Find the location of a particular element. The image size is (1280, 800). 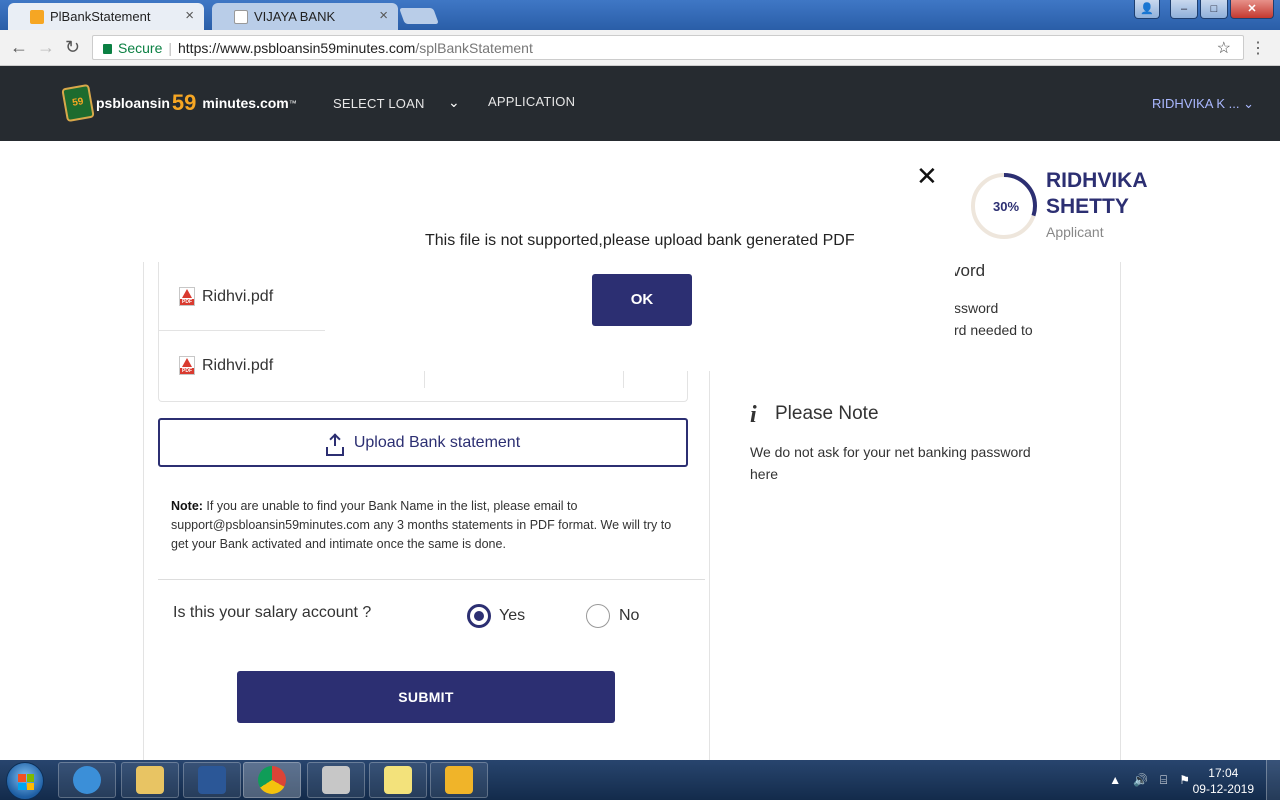

browser-menu-icon: ⋮ is located at coordinates (1258, 48).